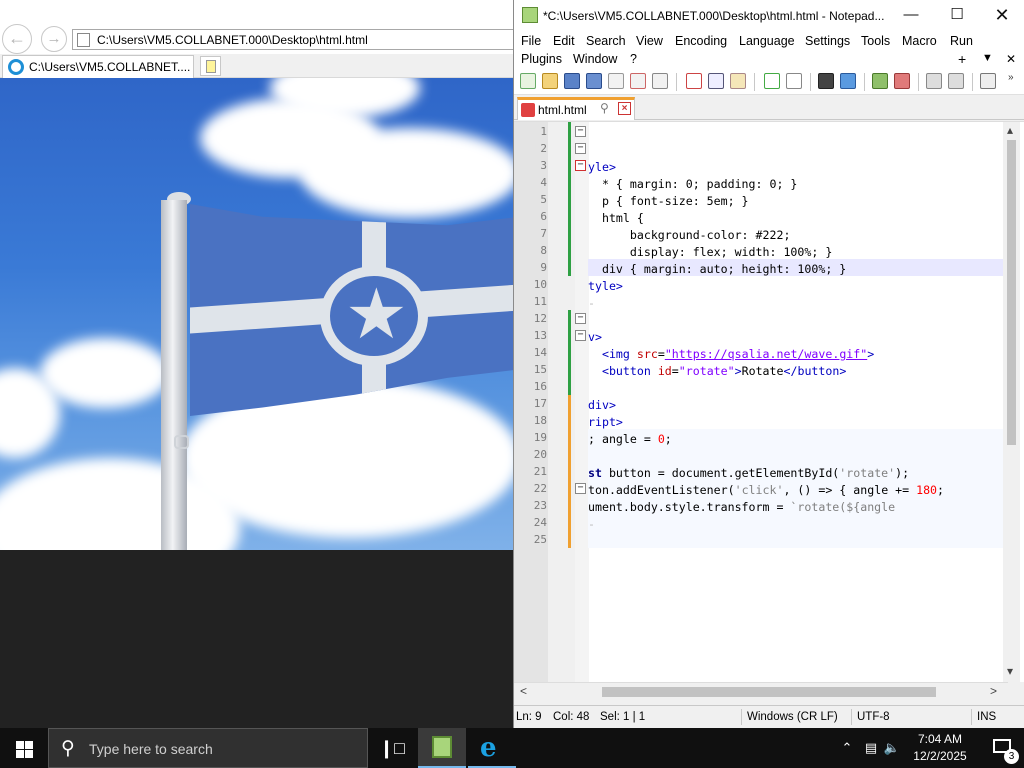  Describe the element at coordinates (623, 717) in the screenshot. I see `status-selection: Sel: 1 | 1` at that location.